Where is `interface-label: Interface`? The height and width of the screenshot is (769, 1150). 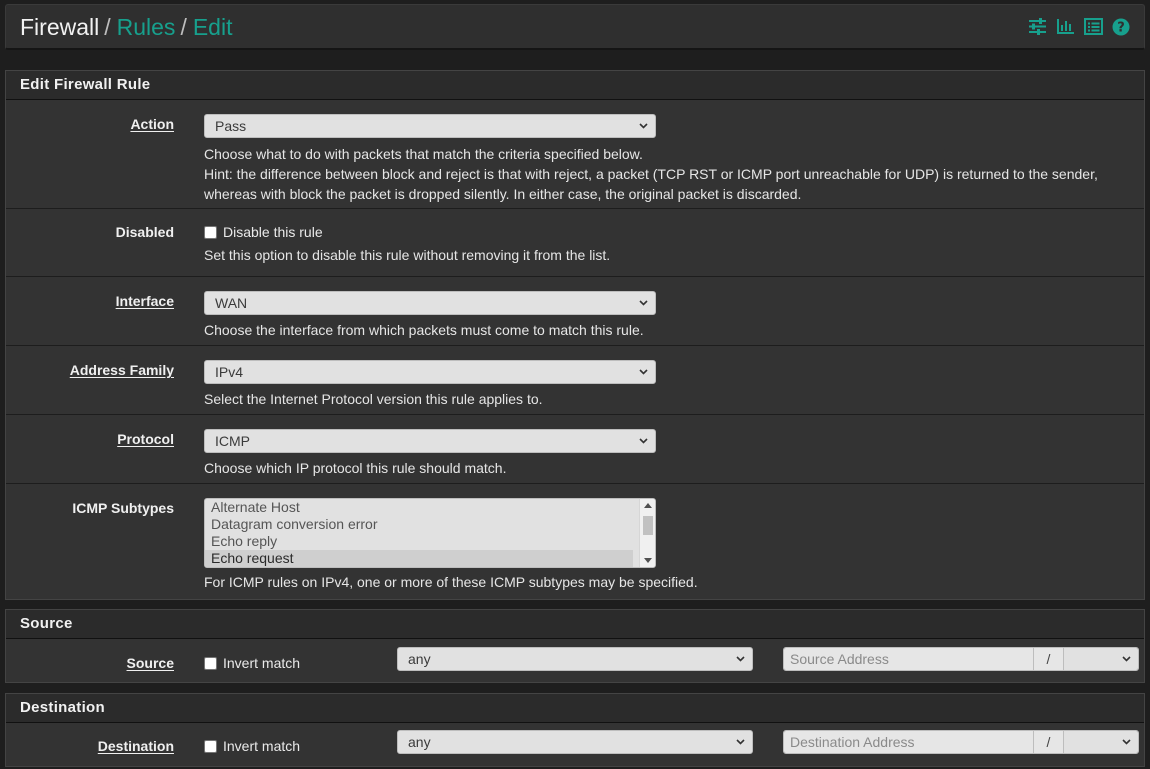
interface-label: Interface is located at coordinates (144, 301).